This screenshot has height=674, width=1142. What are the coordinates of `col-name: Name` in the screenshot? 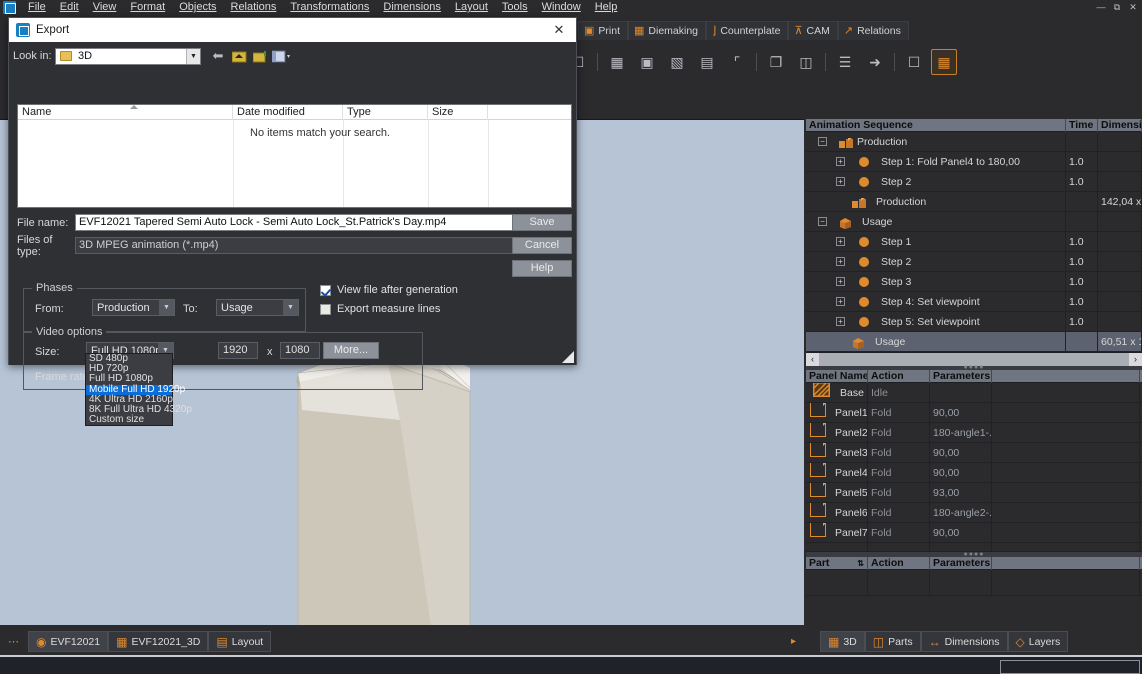 It's located at (125, 112).